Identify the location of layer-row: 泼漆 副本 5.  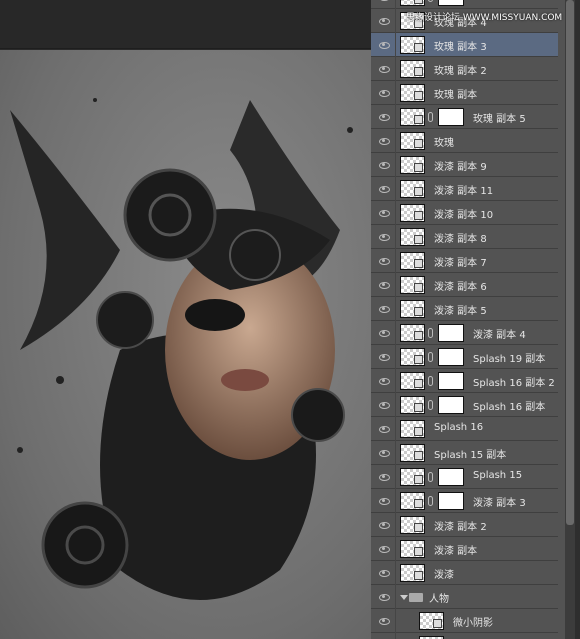
(464, 309).